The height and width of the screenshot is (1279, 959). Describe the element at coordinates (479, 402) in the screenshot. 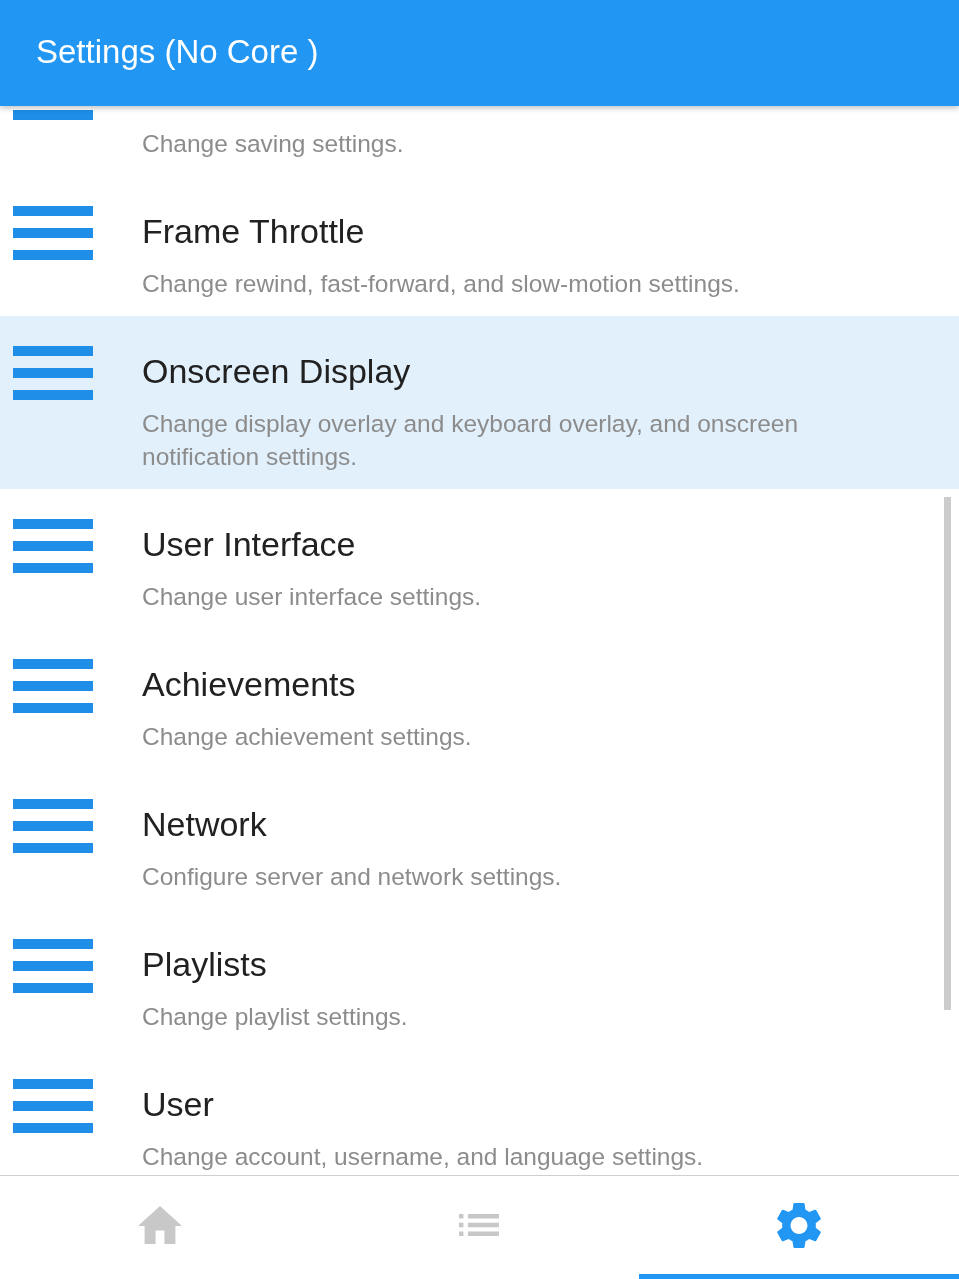

I see `settings-row: Onscreen Display Change display overlay and keyboard overlay, and onscreen notification settings.` at that location.